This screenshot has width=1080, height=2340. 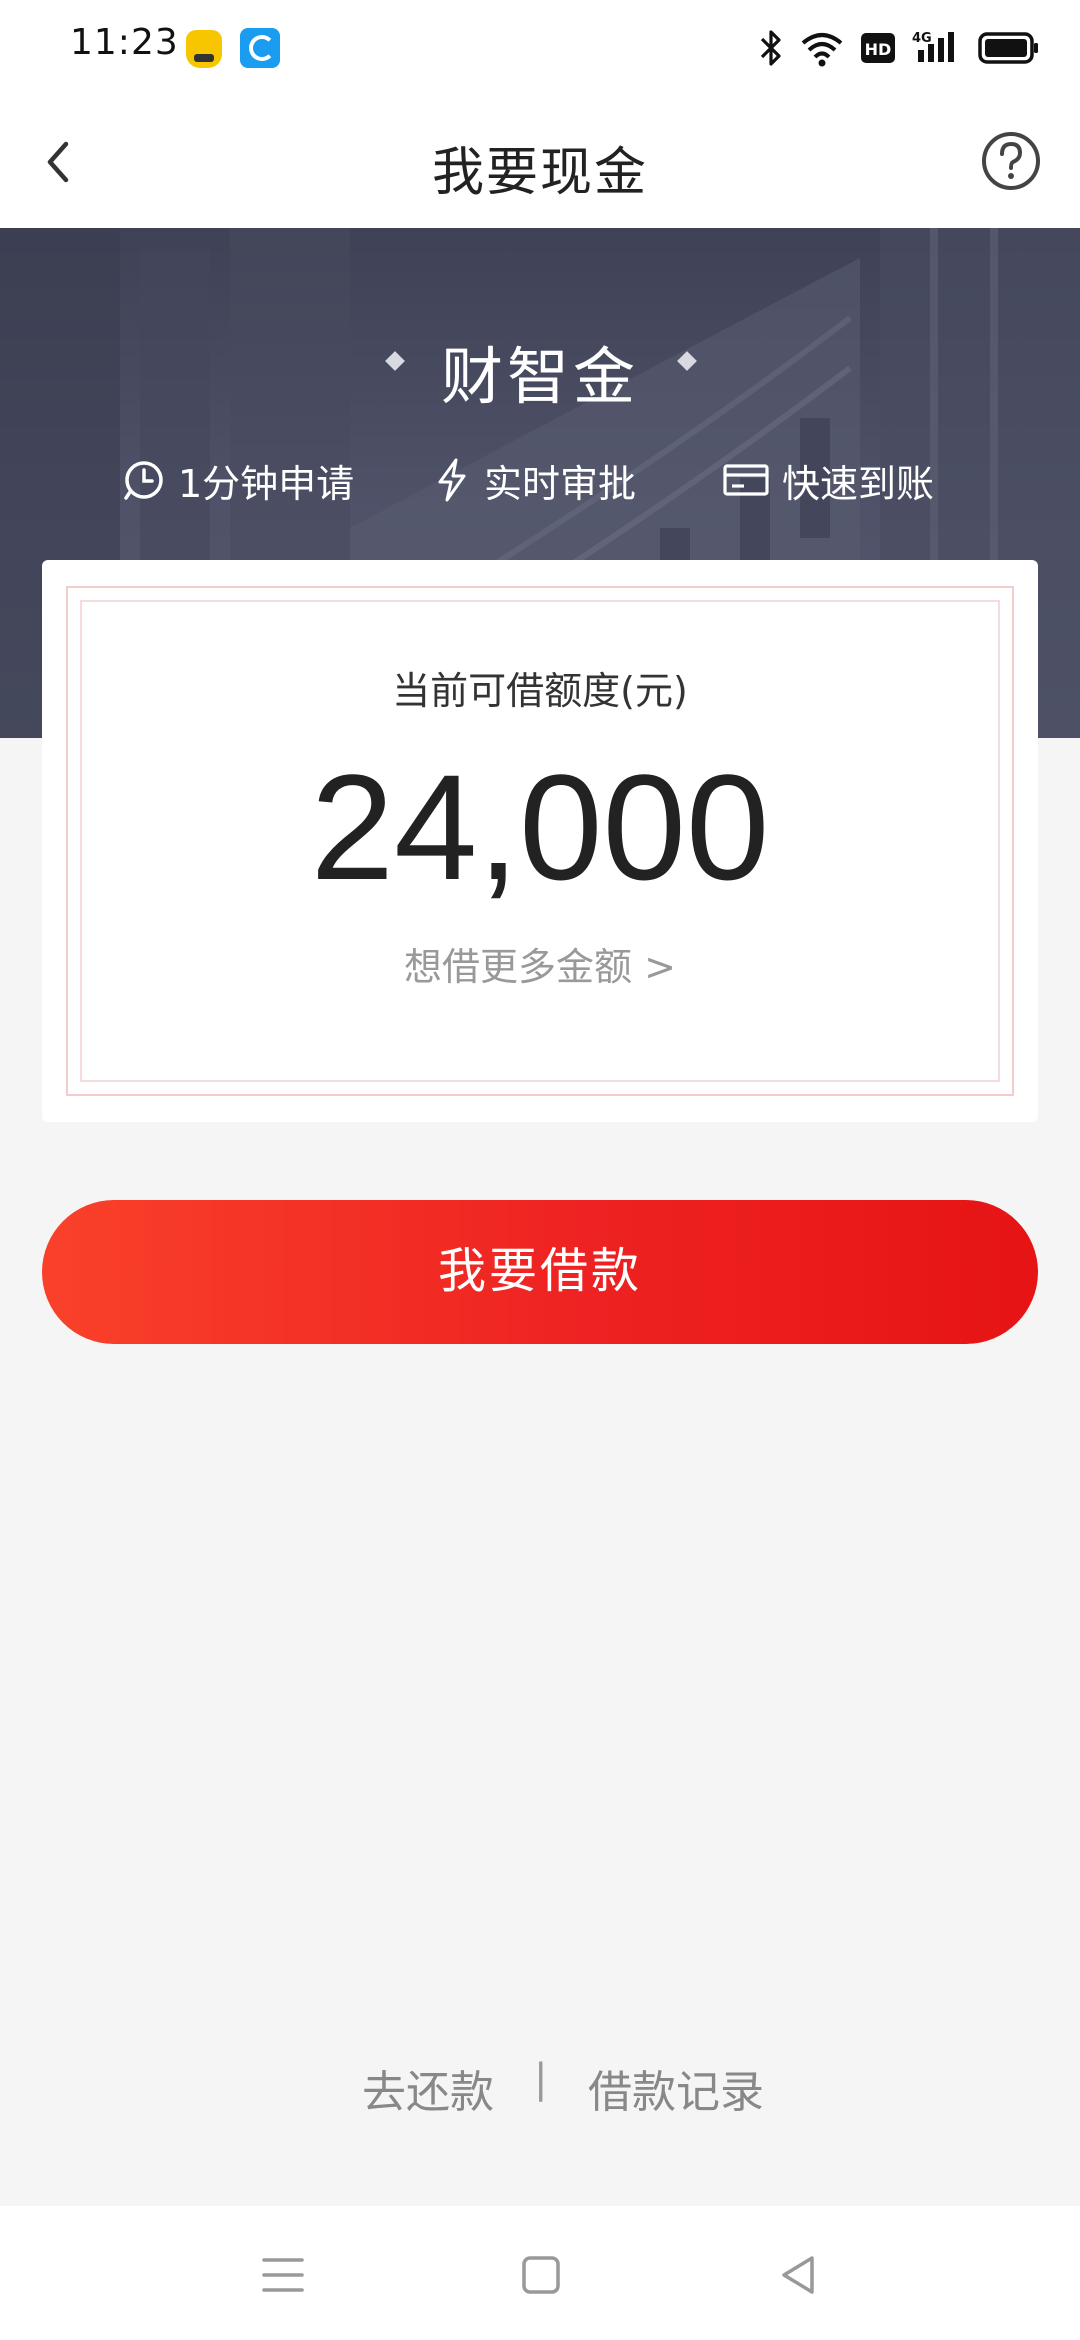 What do you see at coordinates (260, 48) in the screenshot?
I see `browser-notification-icon` at bounding box center [260, 48].